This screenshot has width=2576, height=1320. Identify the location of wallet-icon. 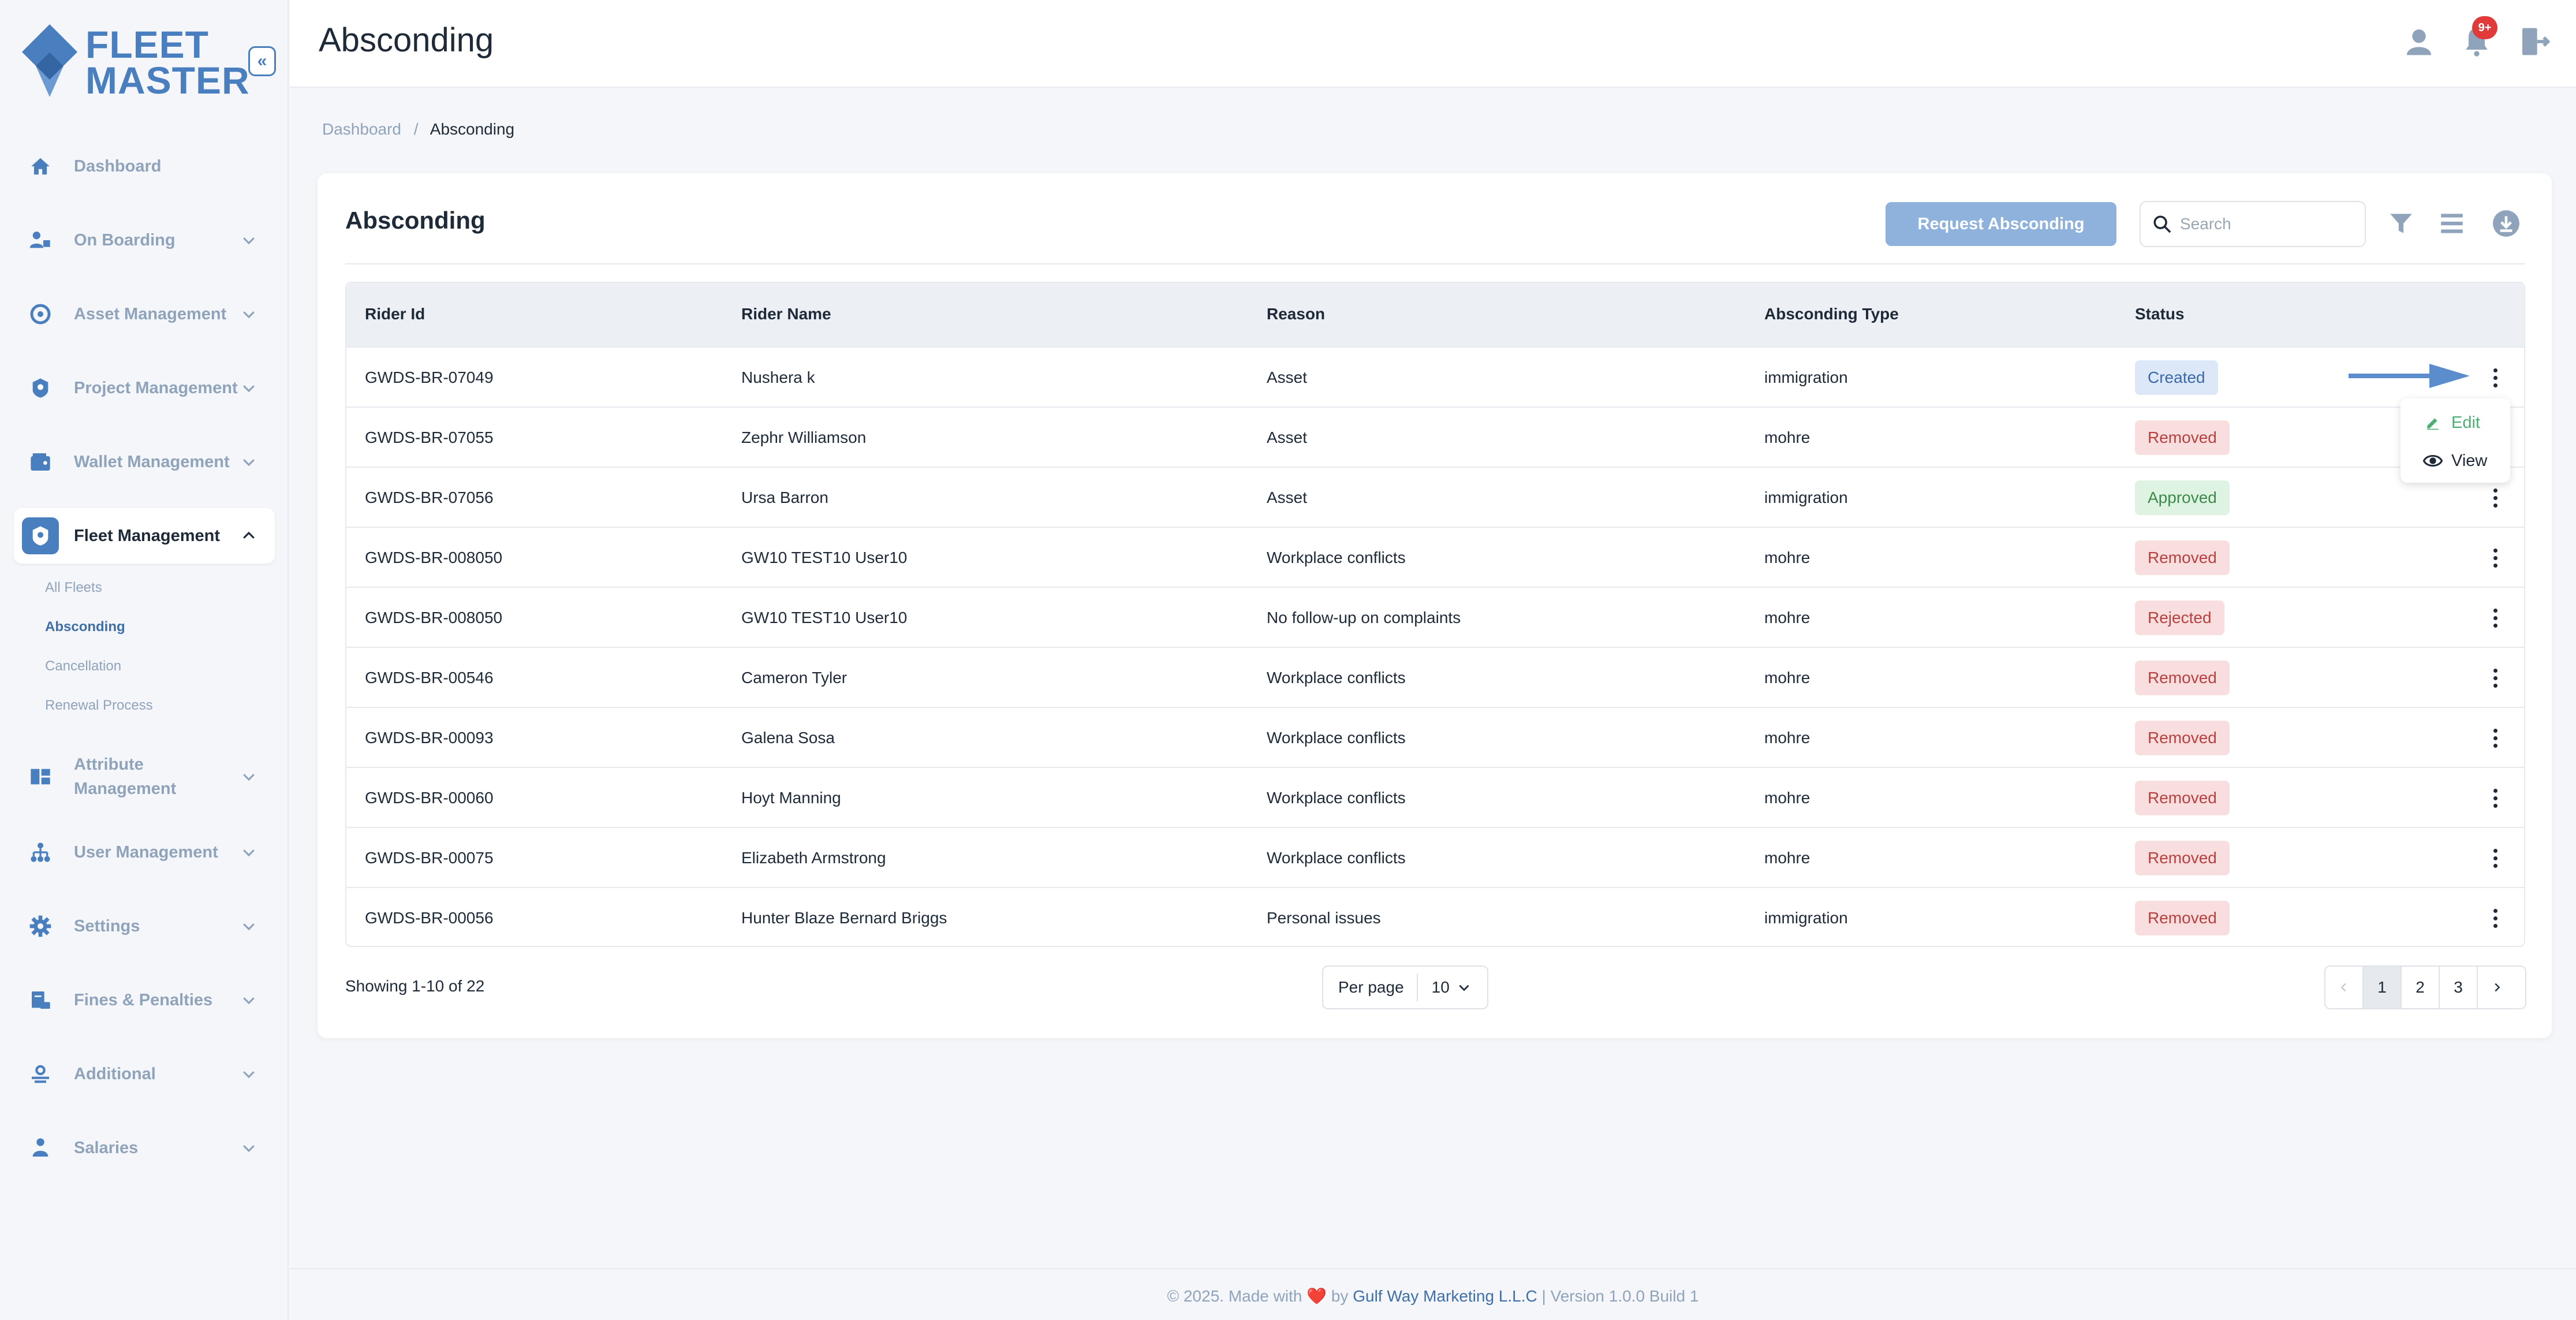
(40, 462).